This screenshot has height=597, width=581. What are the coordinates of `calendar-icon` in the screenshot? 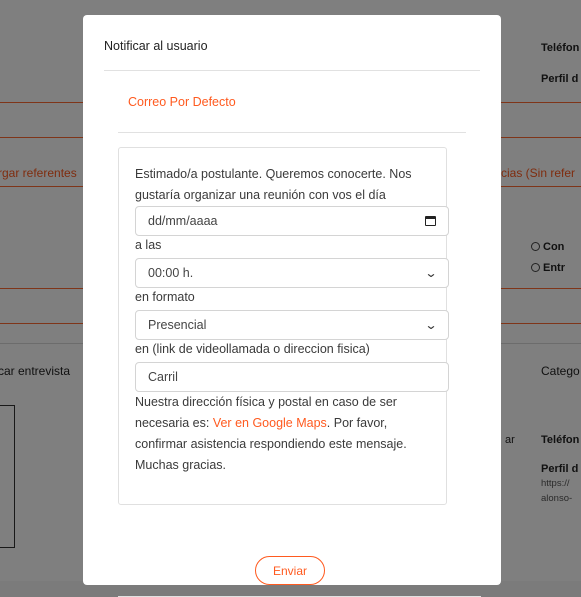 It's located at (430, 221).